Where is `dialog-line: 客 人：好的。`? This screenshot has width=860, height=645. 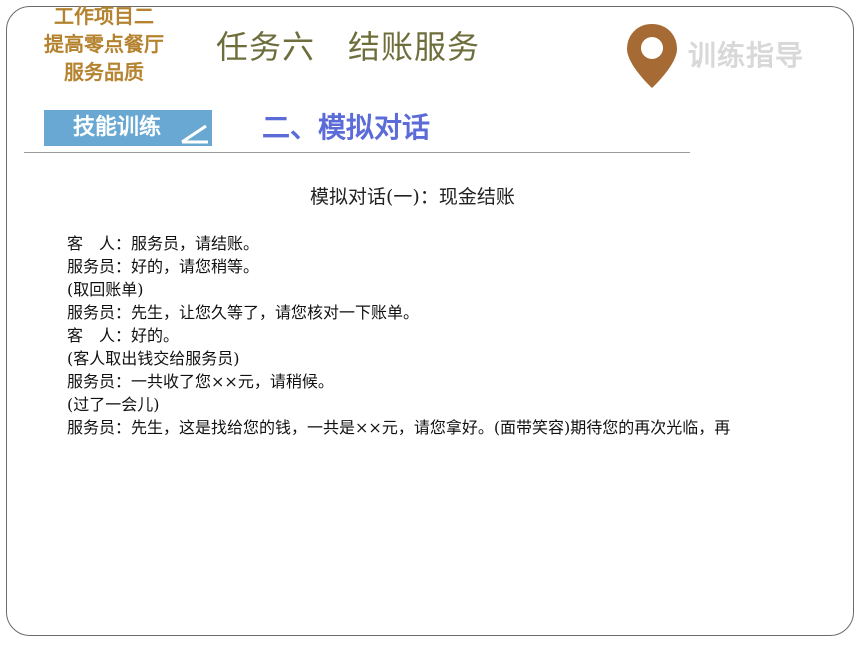 dialog-line: 客 人：好的。 is located at coordinates (123, 335).